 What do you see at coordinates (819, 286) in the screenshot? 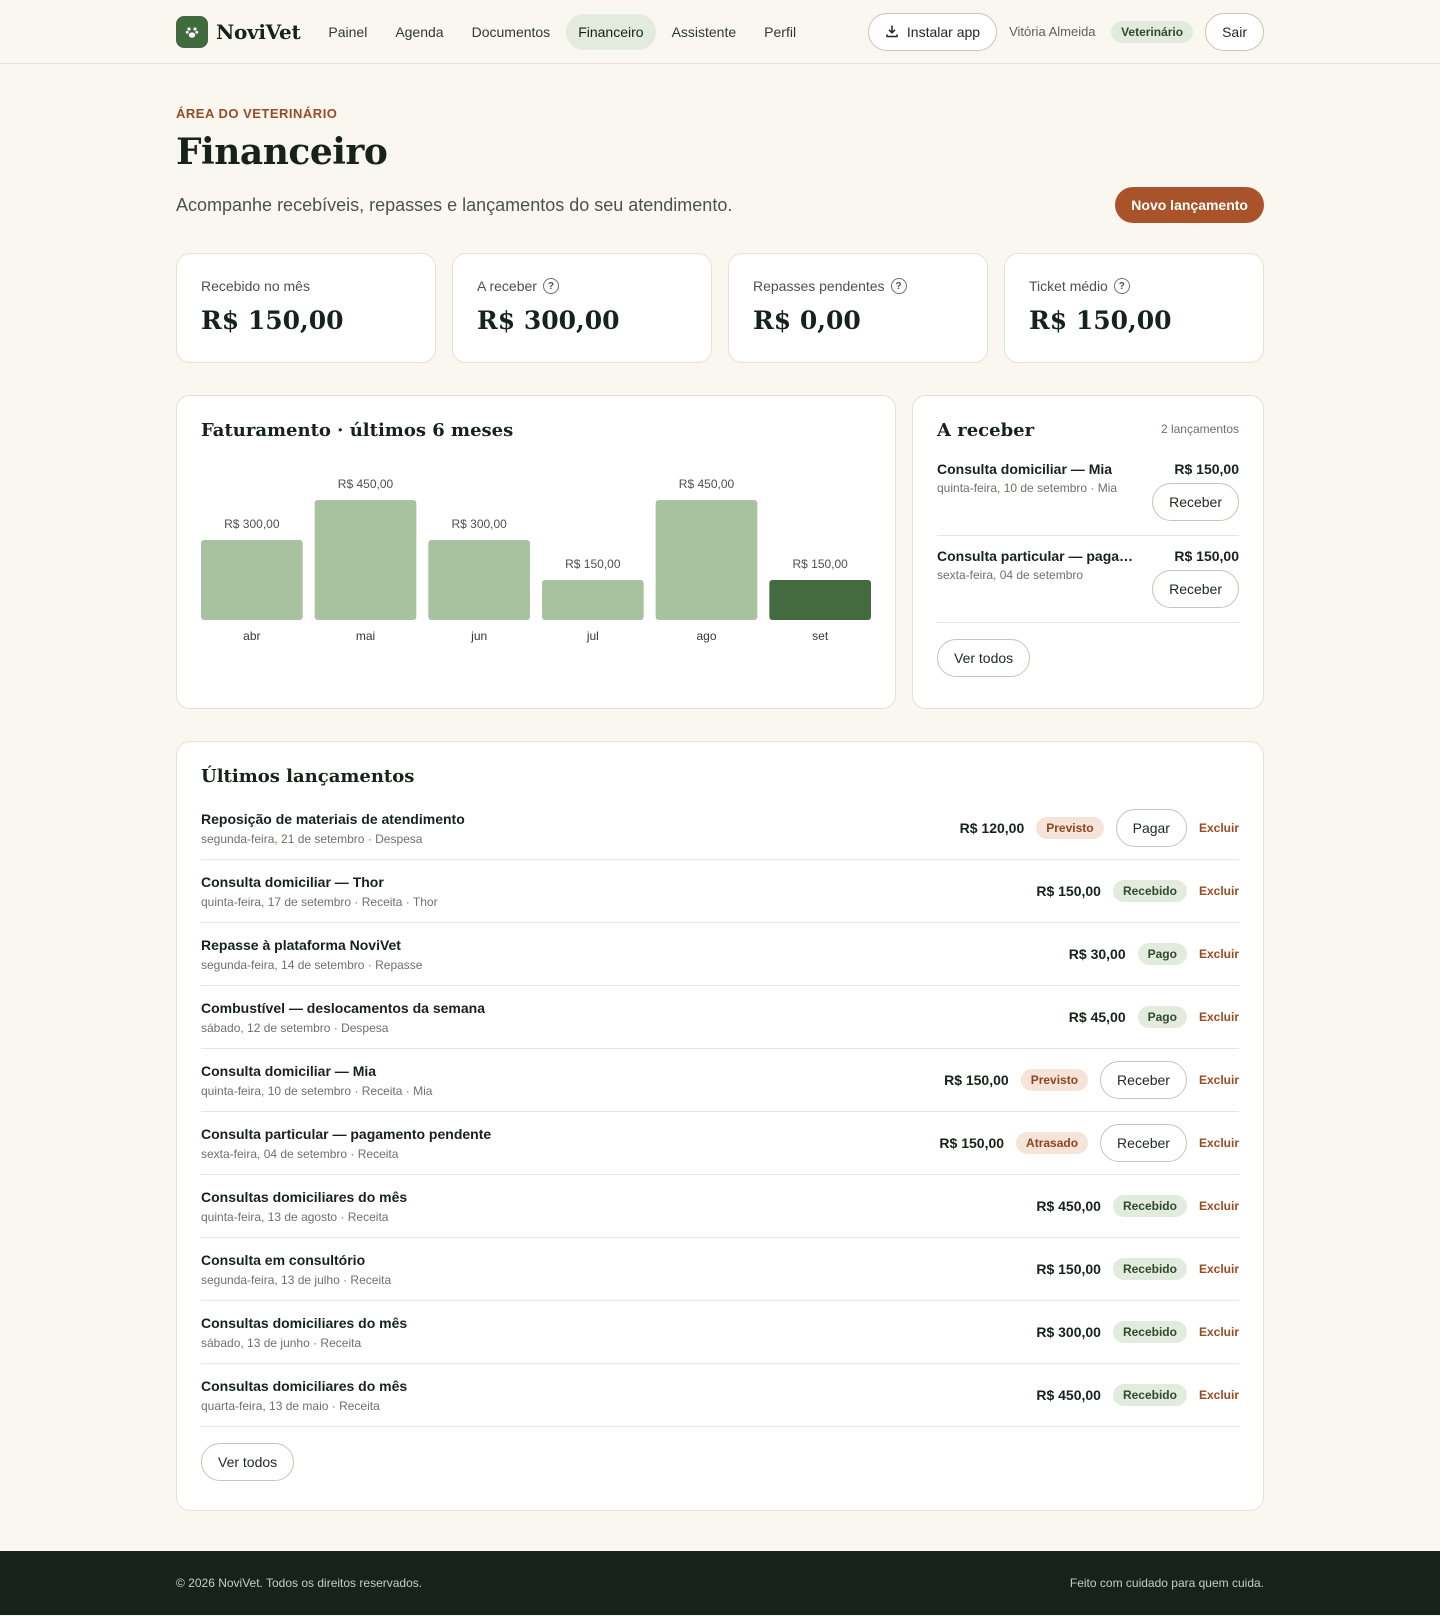
I see `stat-label: Repasses pendentes` at bounding box center [819, 286].